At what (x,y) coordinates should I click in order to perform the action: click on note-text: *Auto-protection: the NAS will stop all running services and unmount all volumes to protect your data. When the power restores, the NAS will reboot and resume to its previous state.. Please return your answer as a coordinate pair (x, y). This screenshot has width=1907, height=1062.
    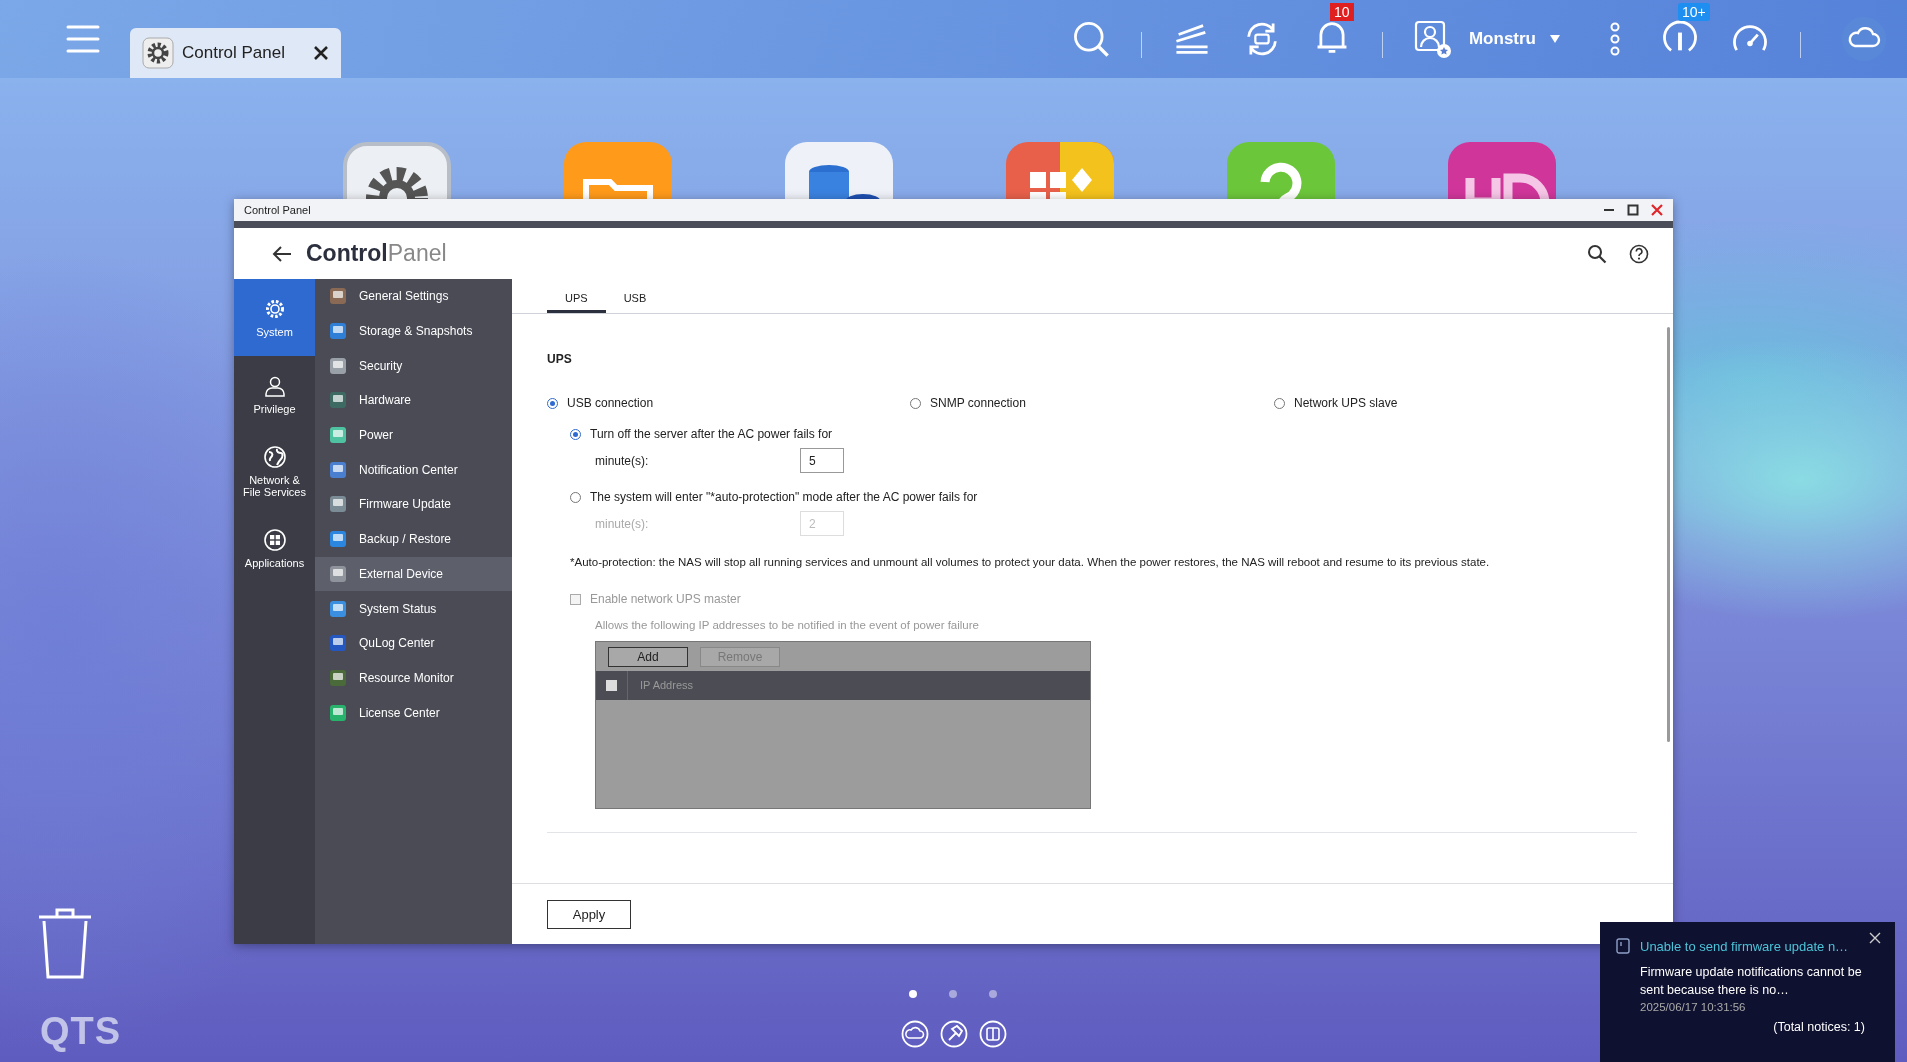
    Looking at the image, I should click on (1030, 562).